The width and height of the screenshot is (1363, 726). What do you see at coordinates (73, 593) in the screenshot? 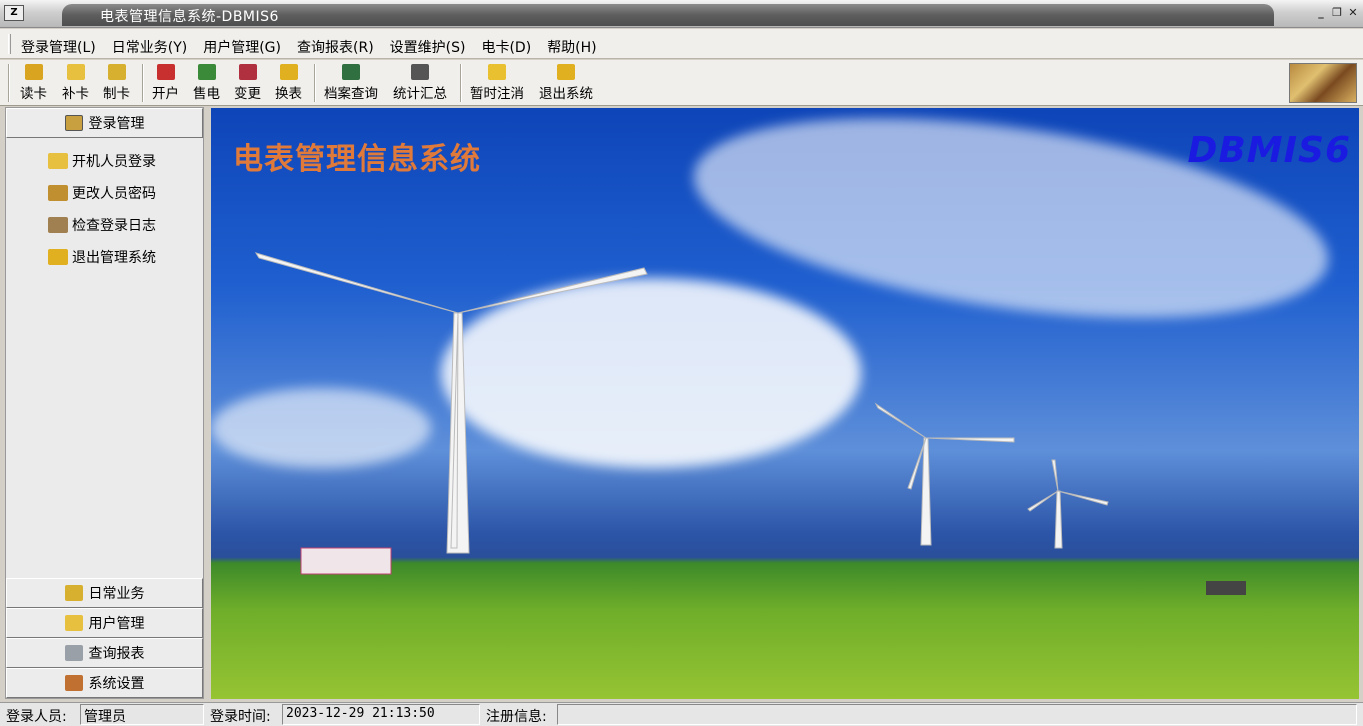
I see `daily-business-icon` at bounding box center [73, 593].